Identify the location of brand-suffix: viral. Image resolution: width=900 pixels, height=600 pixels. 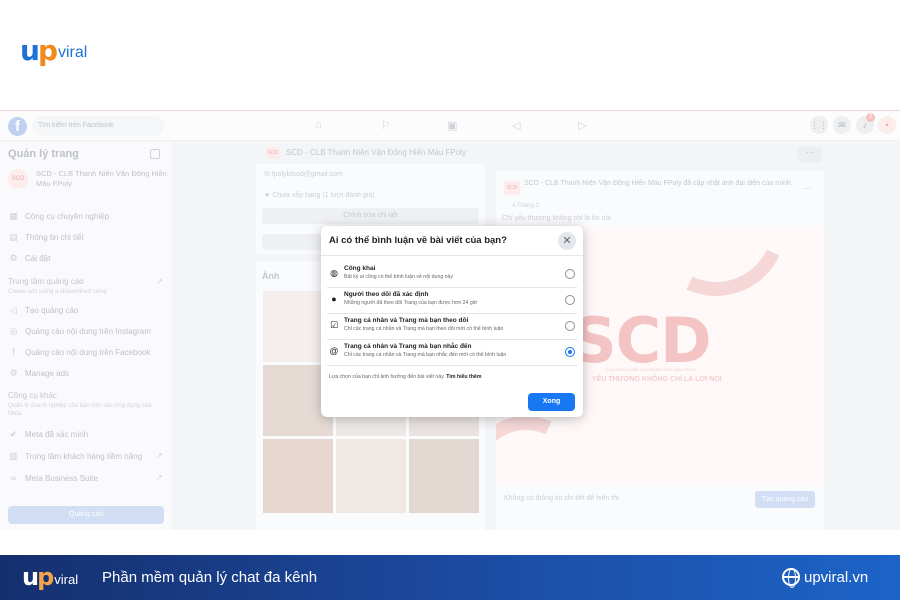
(72, 52).